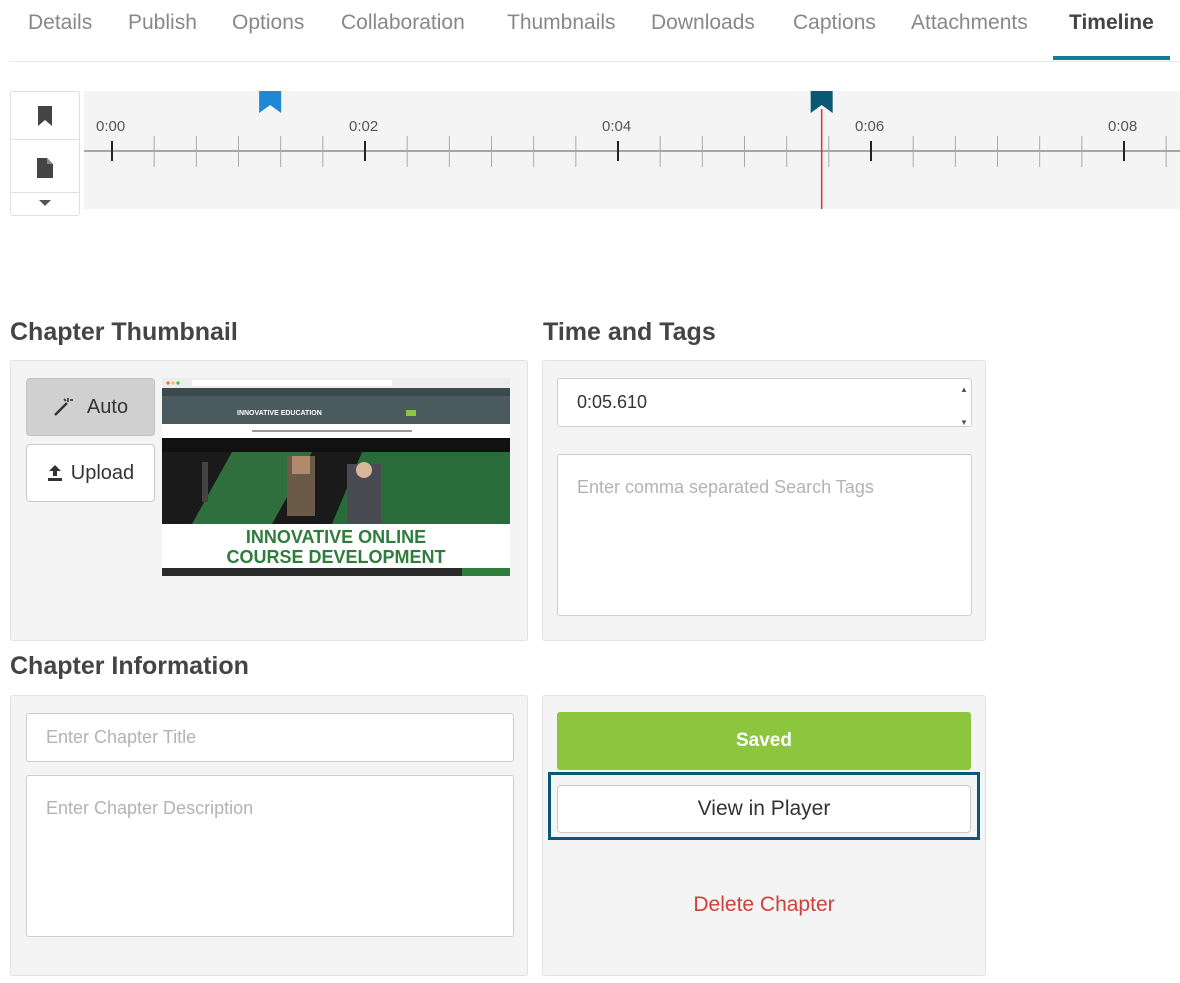 This screenshot has width=1180, height=983. I want to click on toolbar-divider, so click(45, 139).